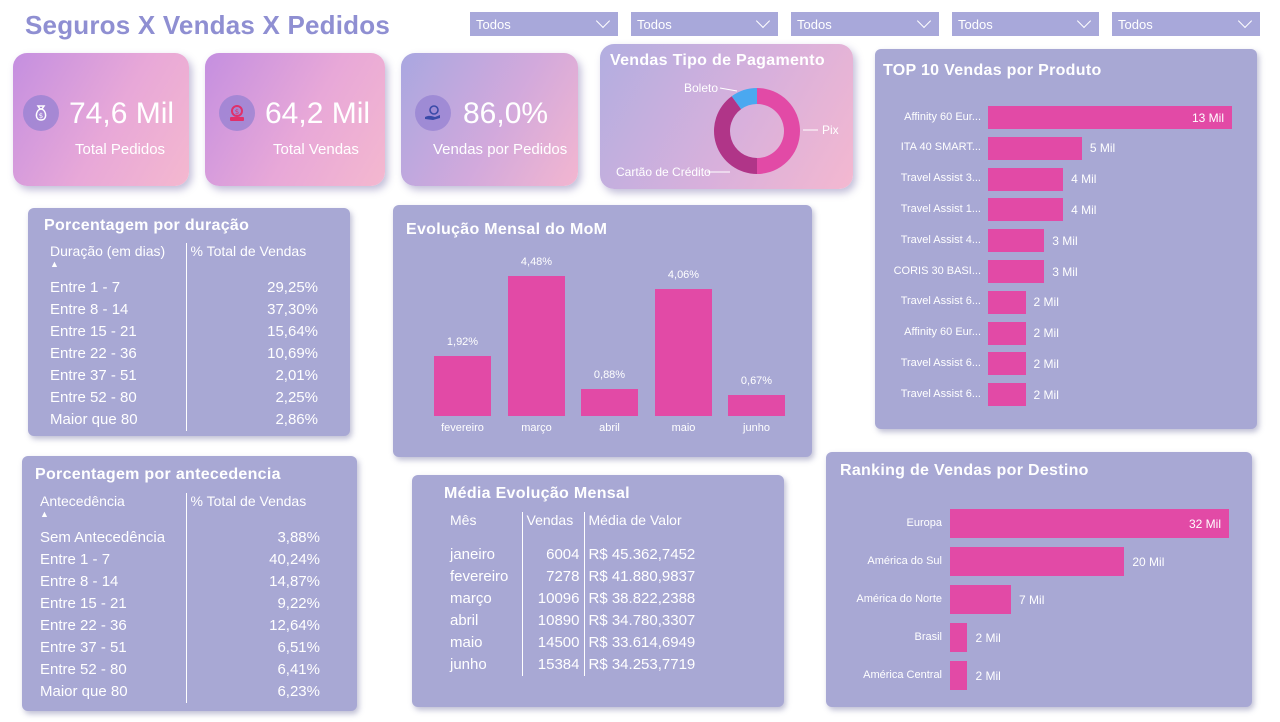  Describe the element at coordinates (552, 665) in the screenshot. I see `table-cell: 15384` at that location.